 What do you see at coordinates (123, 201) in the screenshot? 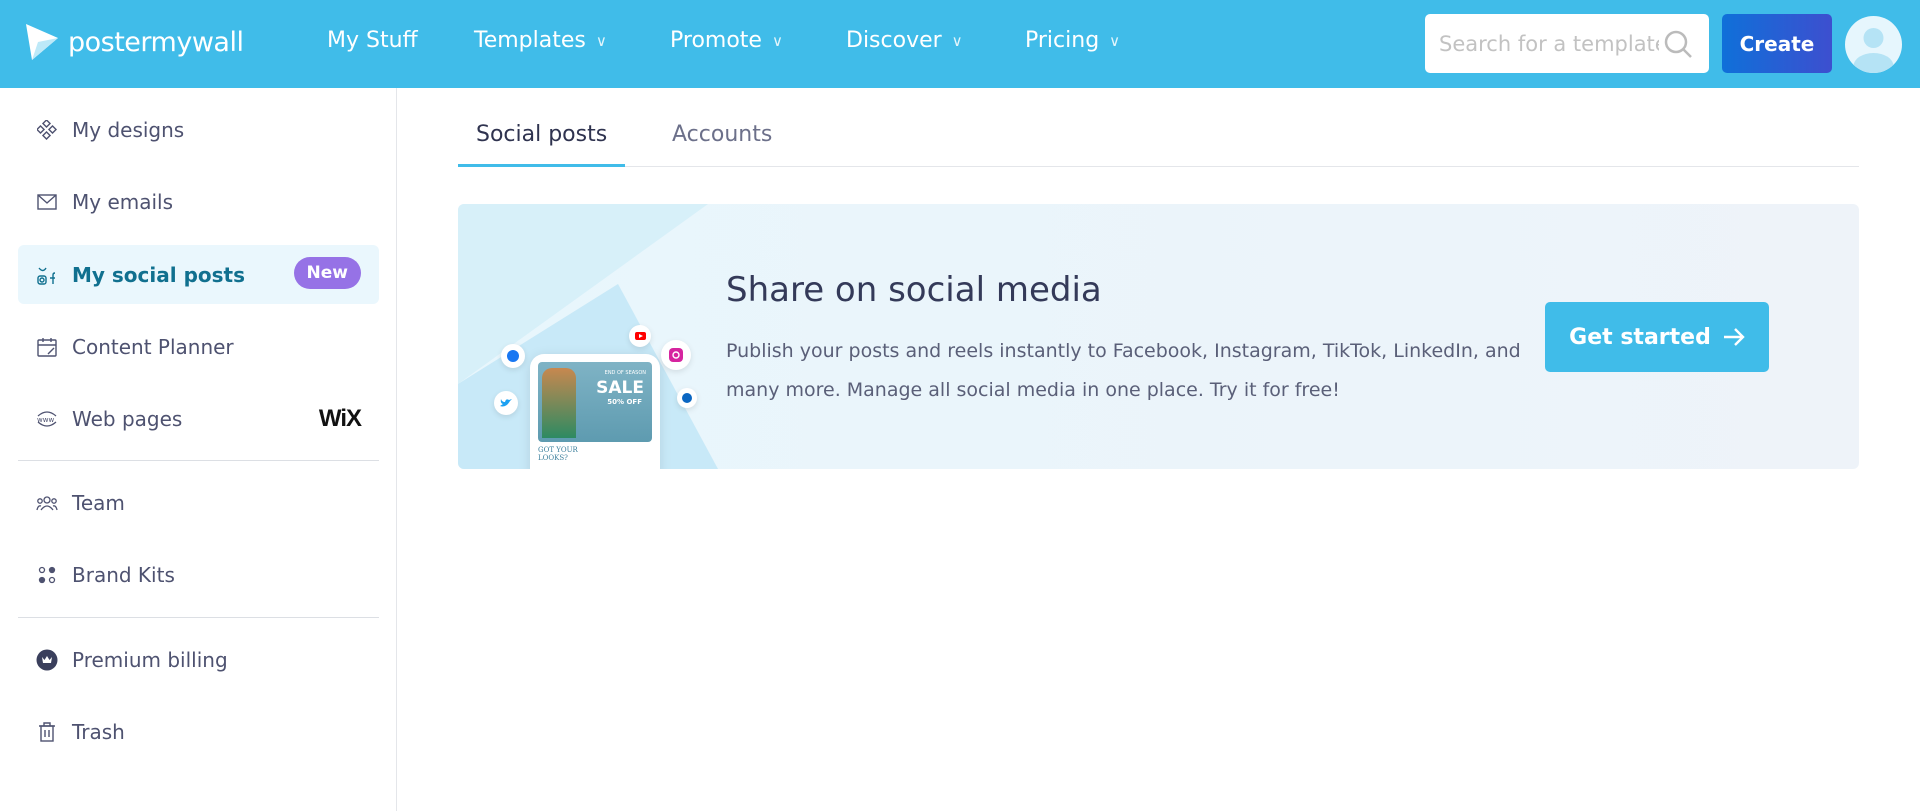
I see `sidebar-item-label: My emails` at bounding box center [123, 201].